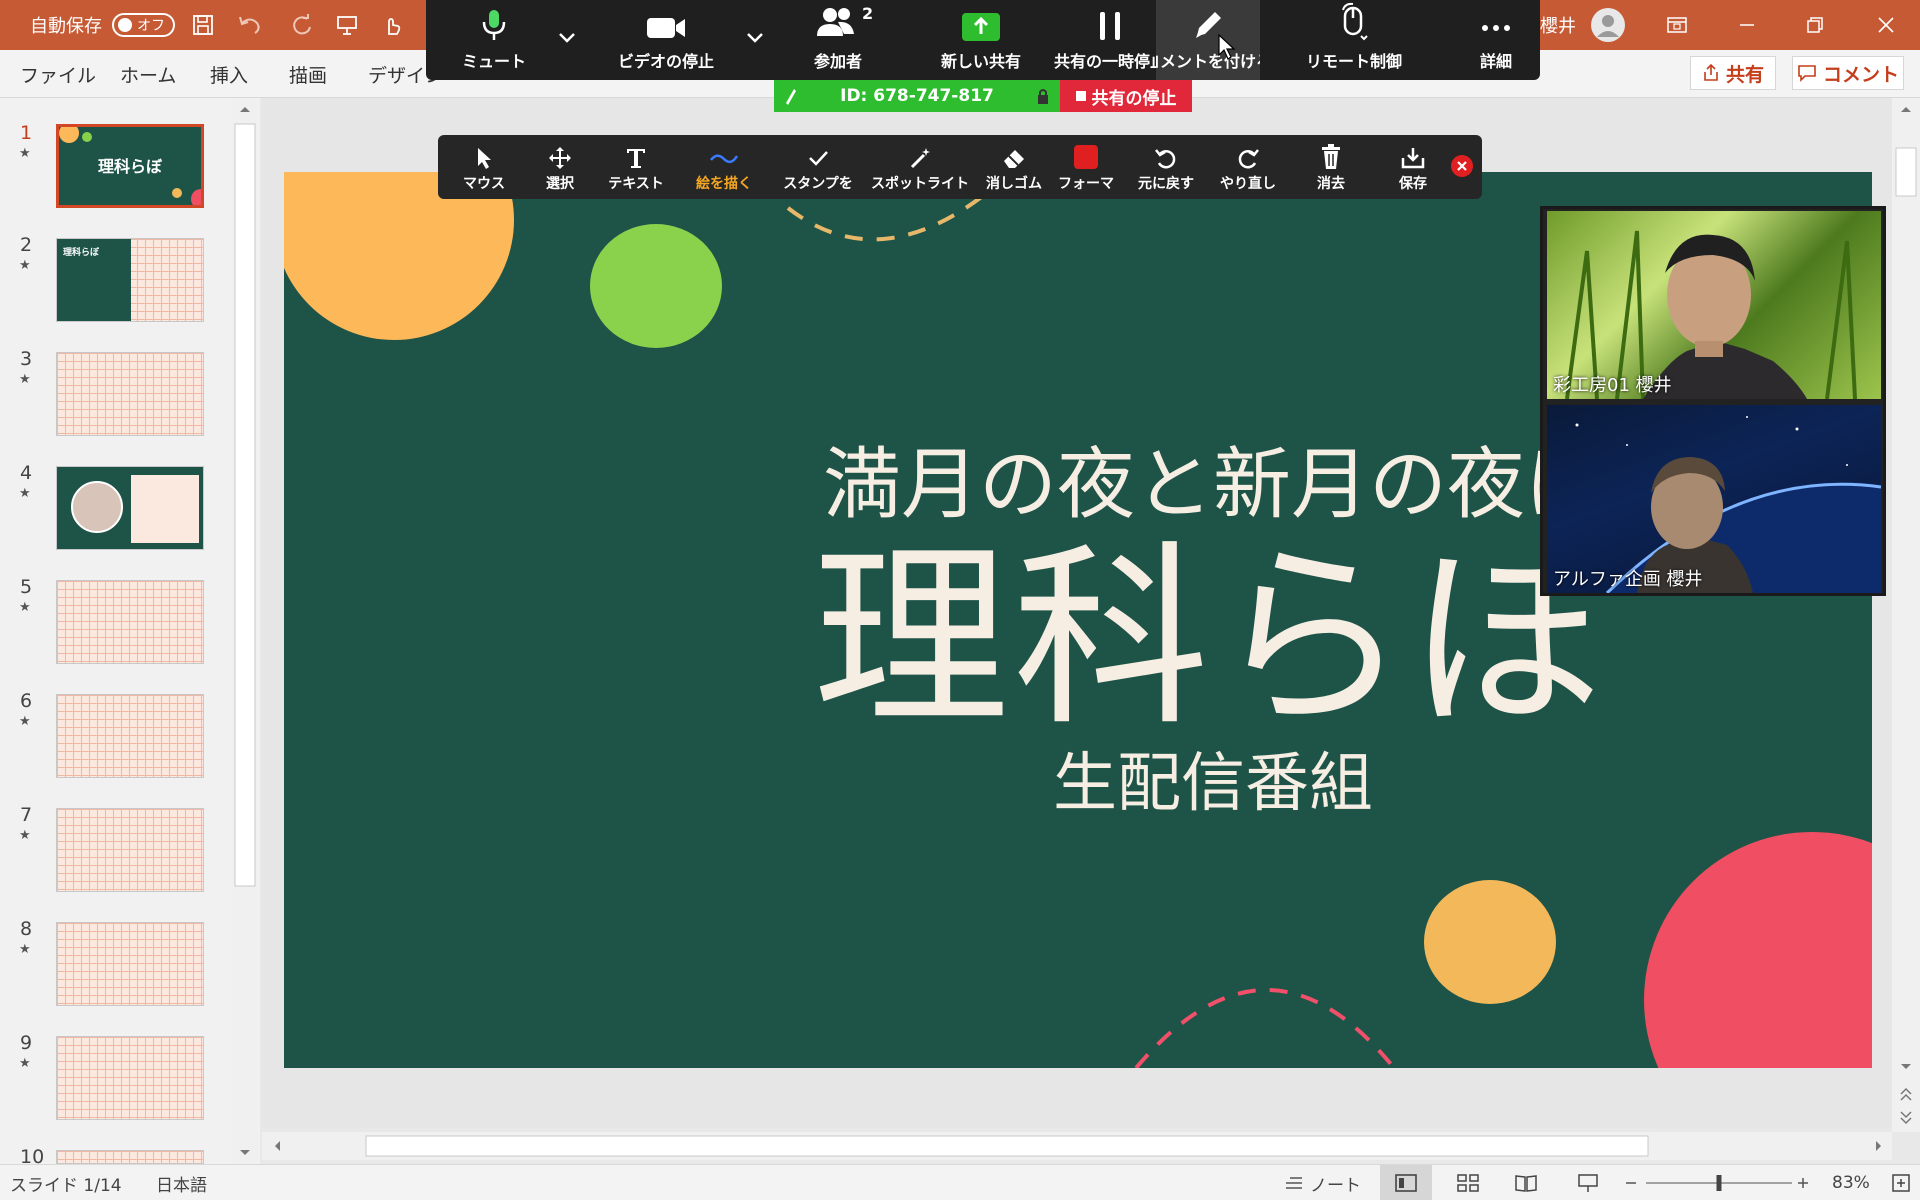 Image resolution: width=1920 pixels, height=1200 pixels. I want to click on spotlight-tool-label: スポットライト, so click(920, 184).